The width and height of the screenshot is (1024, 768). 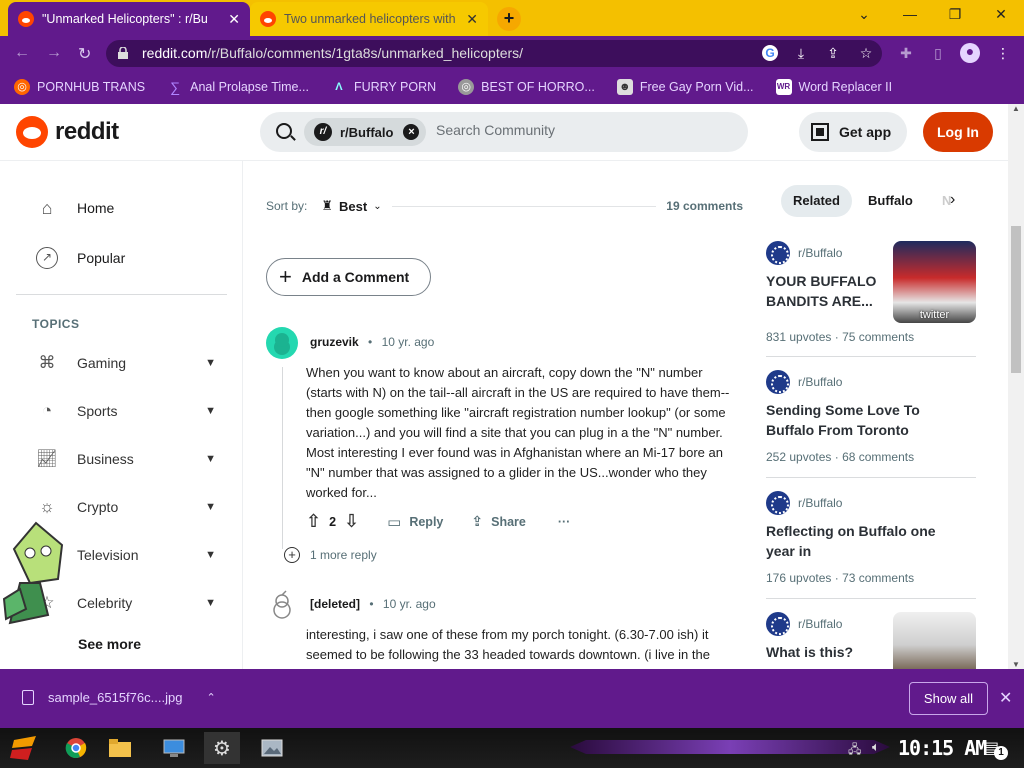 What do you see at coordinates (415, 522) in the screenshot?
I see `reply-button: ▭ Reply` at bounding box center [415, 522].